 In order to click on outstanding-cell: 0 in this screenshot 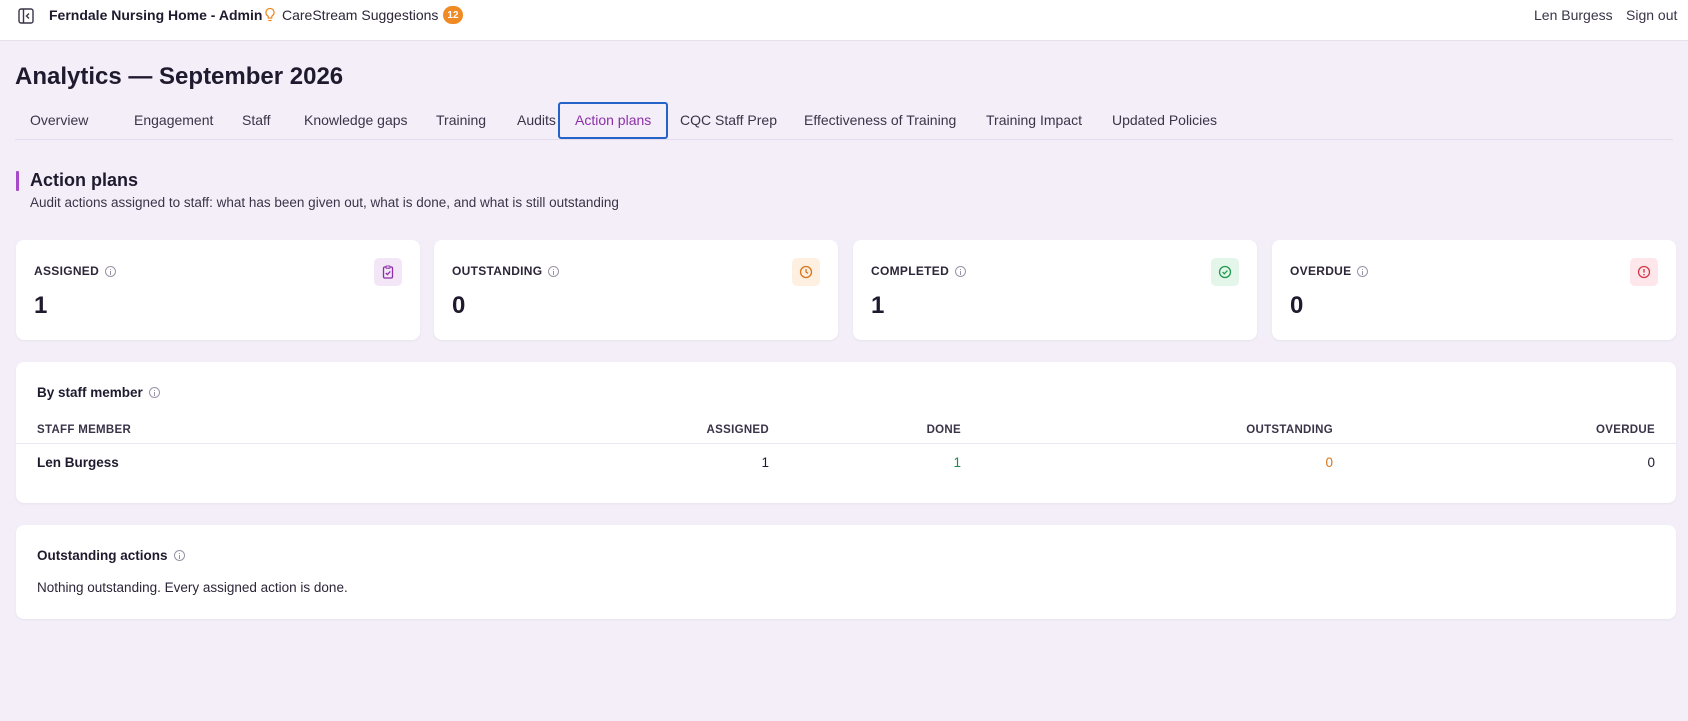, I will do `click(1329, 462)`.